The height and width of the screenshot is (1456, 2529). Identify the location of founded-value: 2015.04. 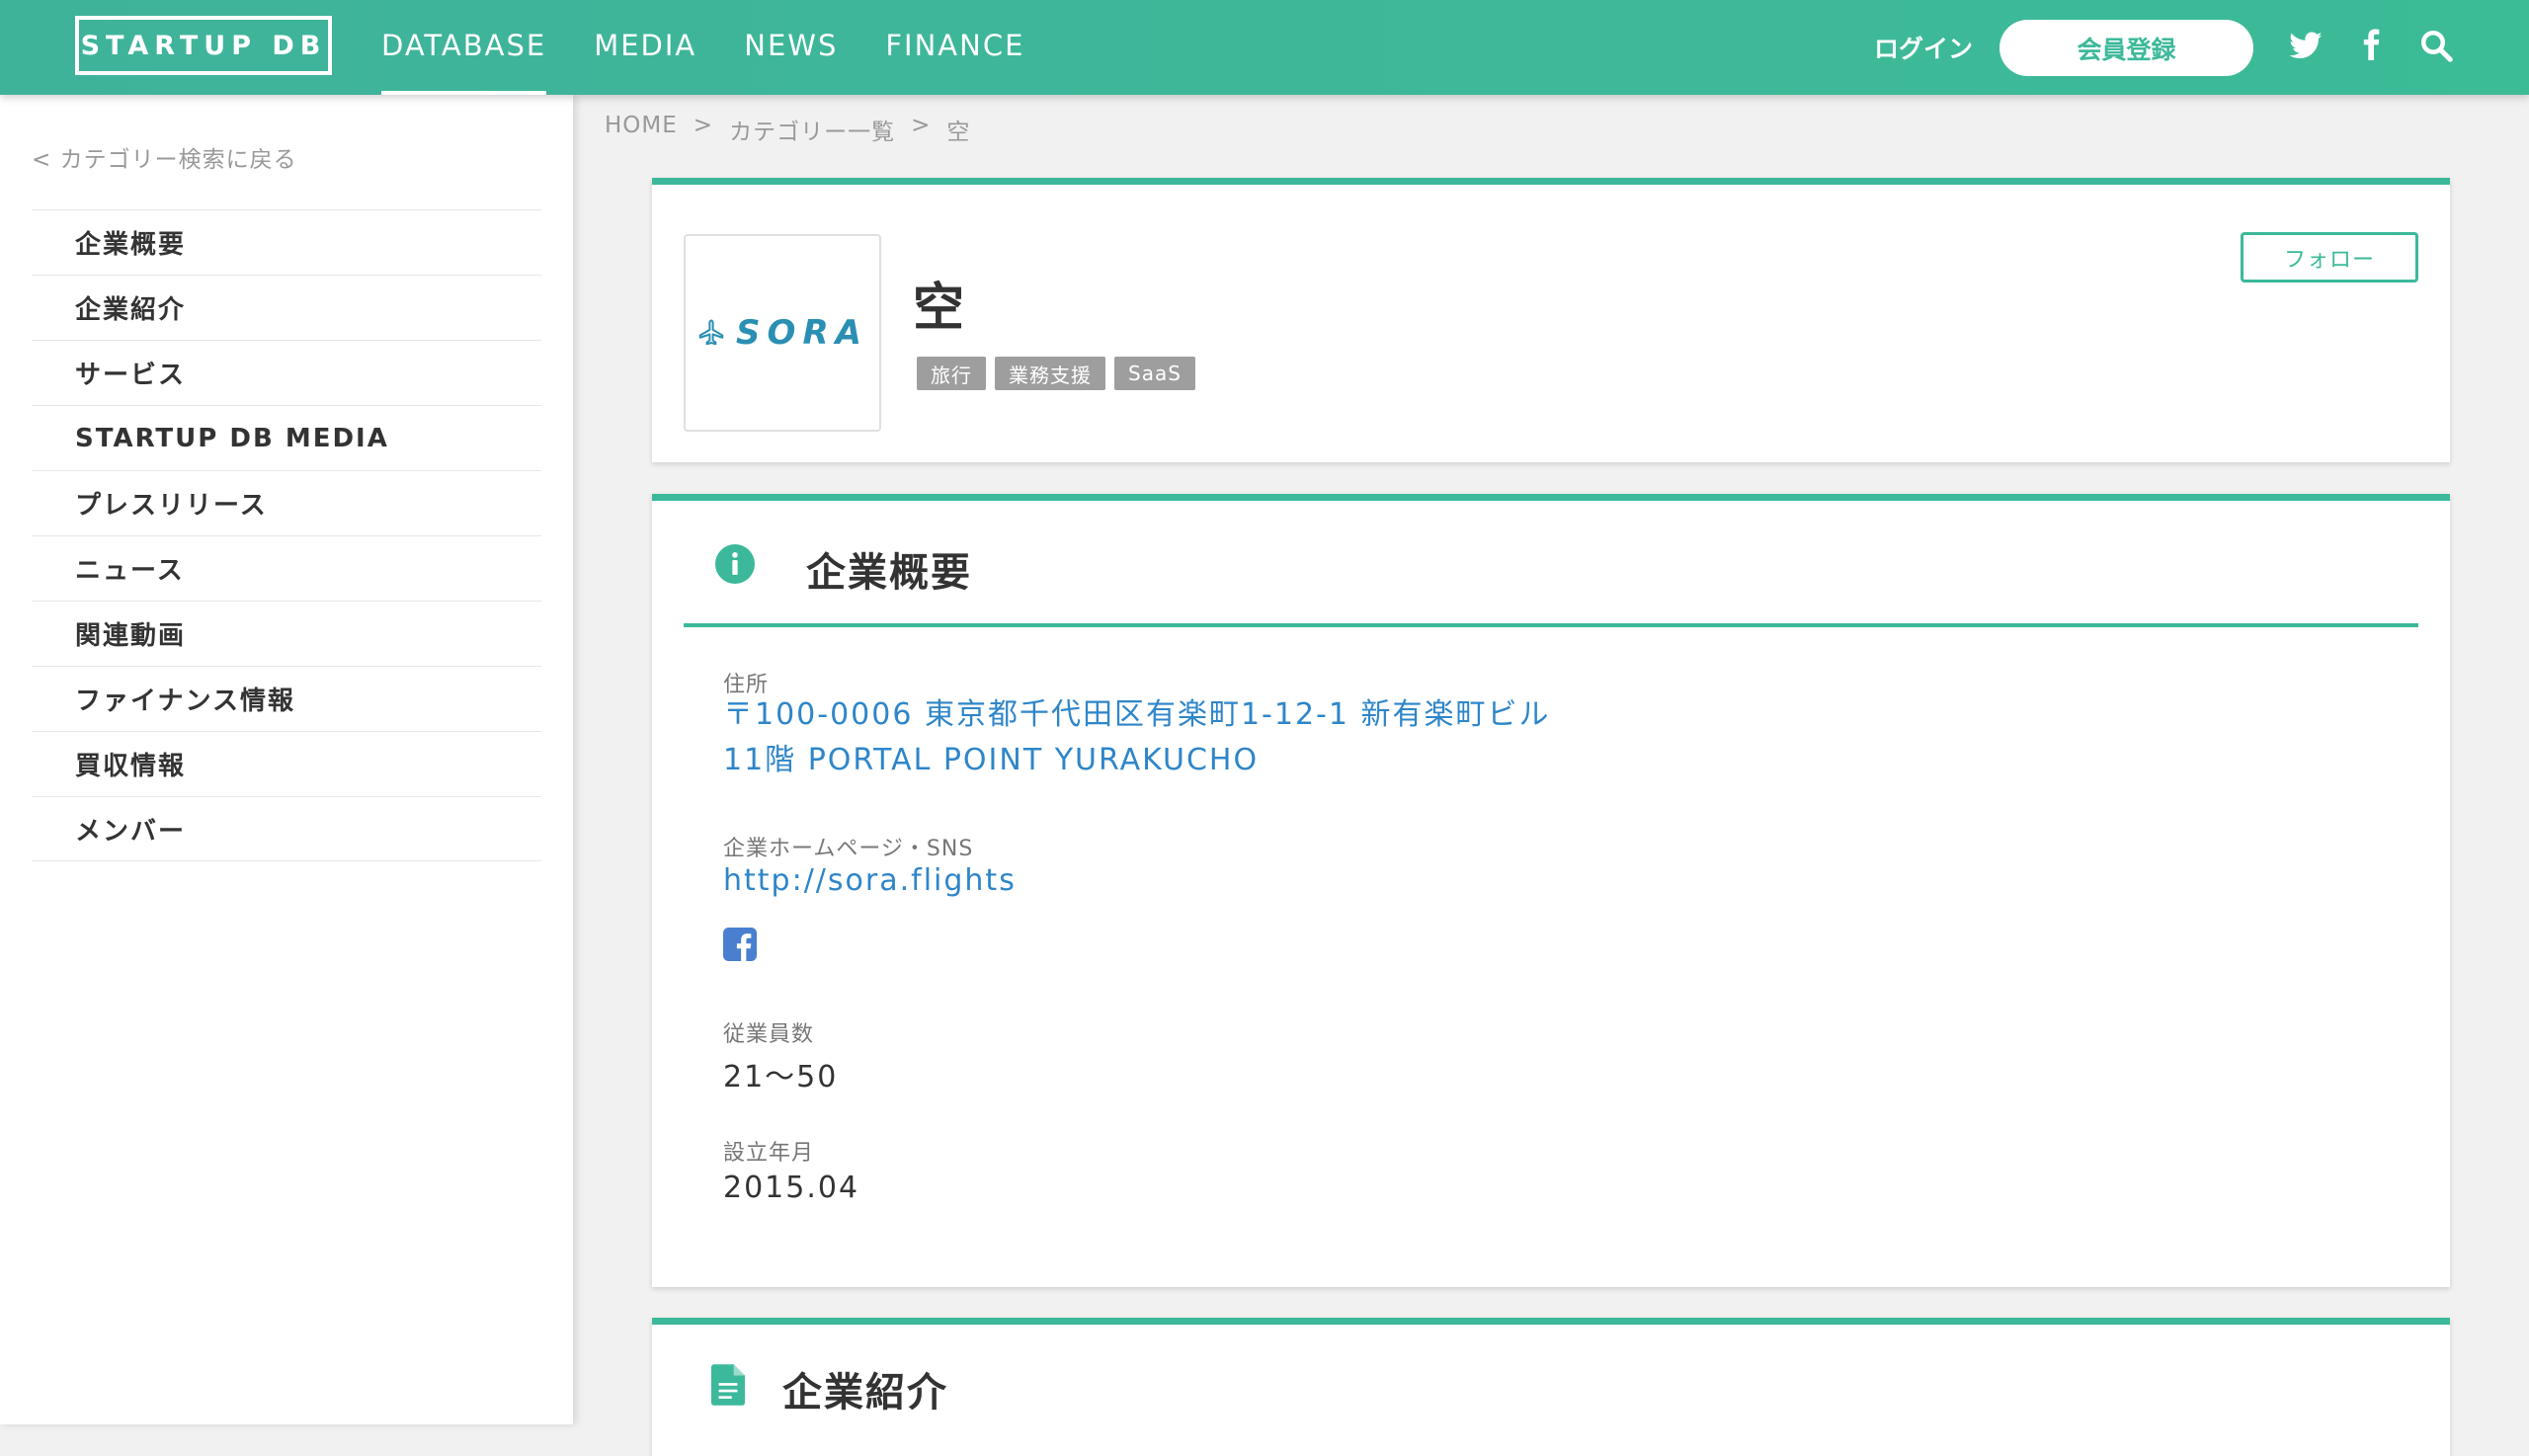
(792, 1188).